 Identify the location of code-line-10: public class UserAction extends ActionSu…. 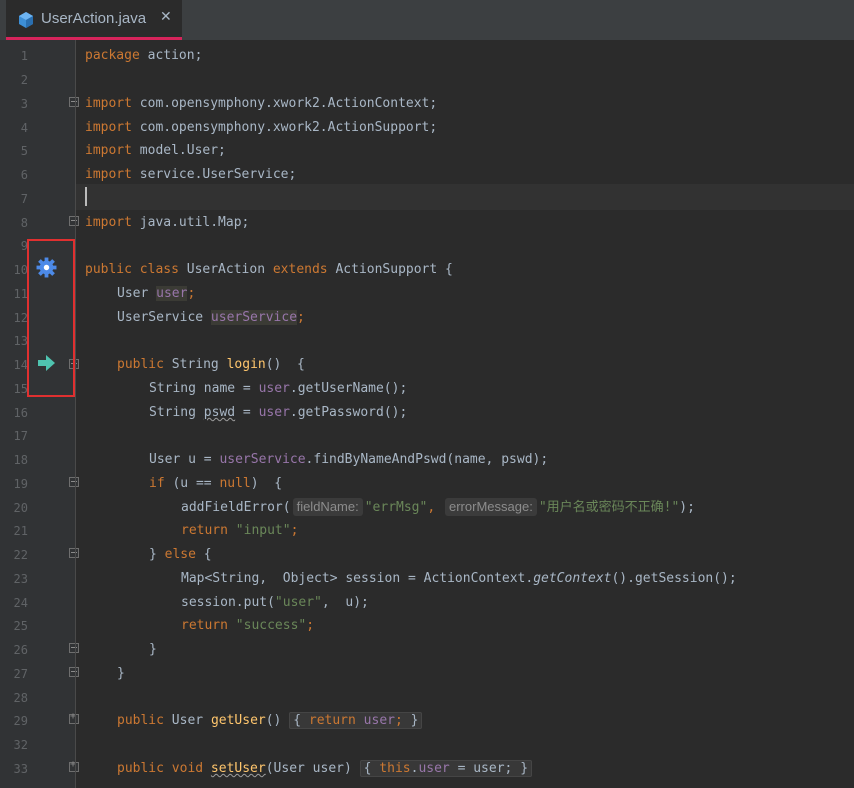
(269, 269).